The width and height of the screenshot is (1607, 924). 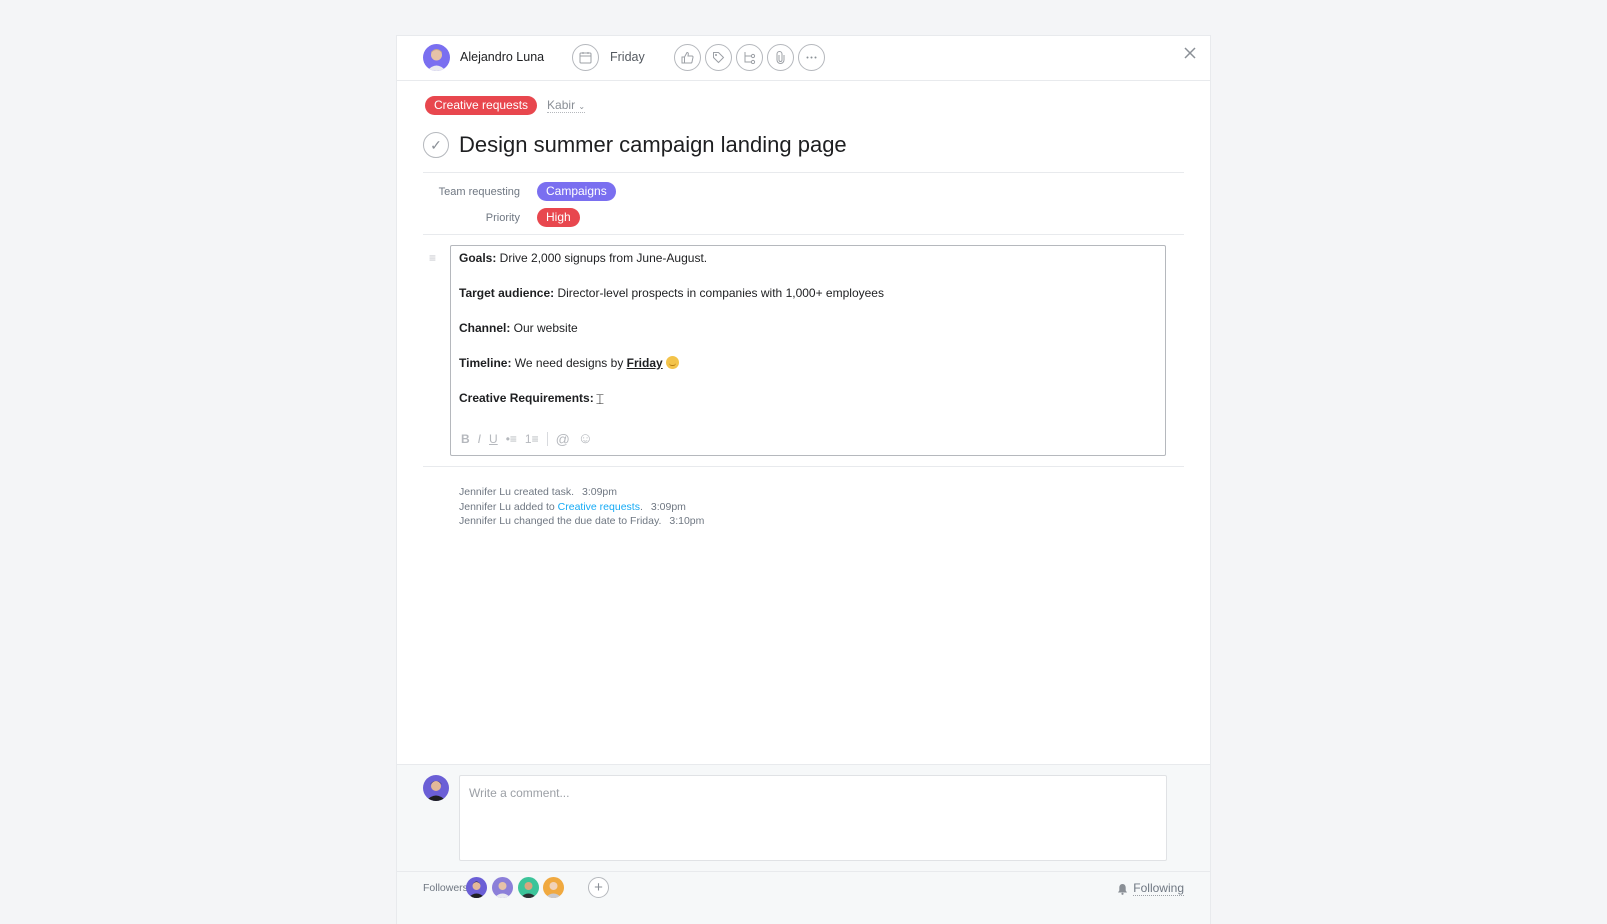 I want to click on attachment-button, so click(x=780, y=57).